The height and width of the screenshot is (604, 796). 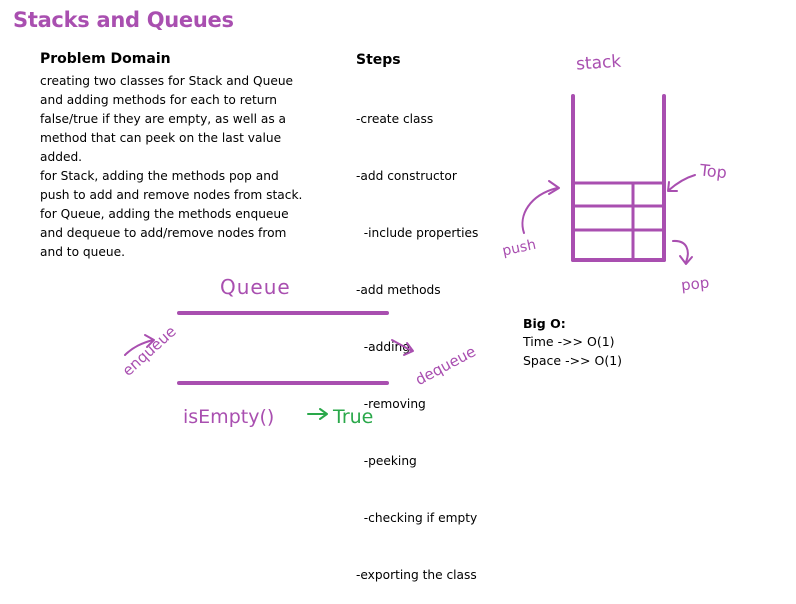 What do you see at coordinates (695, 283) in the screenshot?
I see `pop-label: pop` at bounding box center [695, 283].